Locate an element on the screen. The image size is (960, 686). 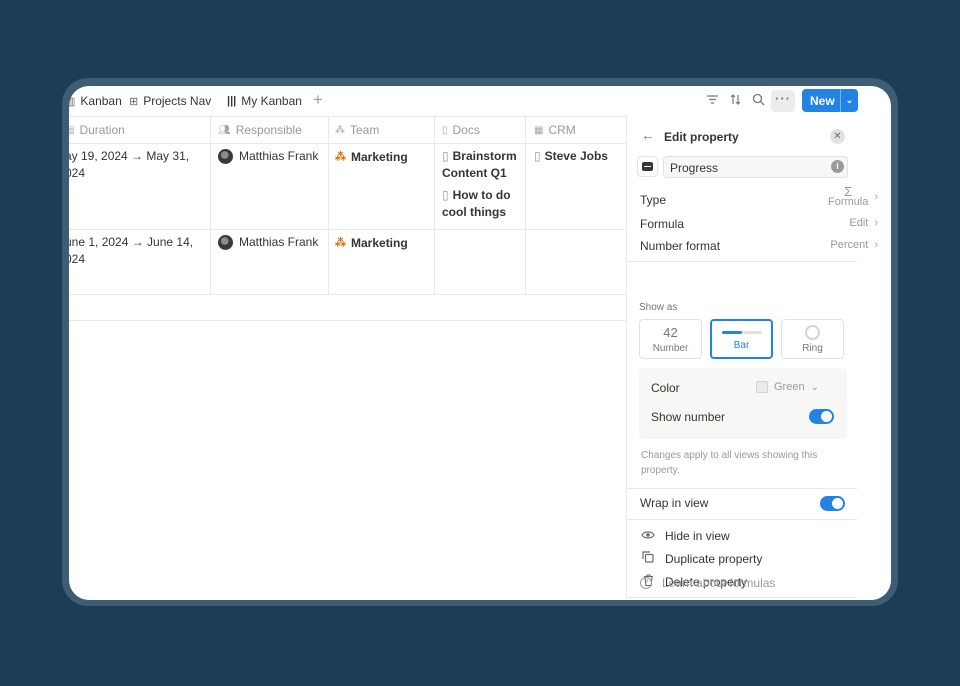
duration-text: une 1, 2024 → June 14, is located at coordinates (131, 242).